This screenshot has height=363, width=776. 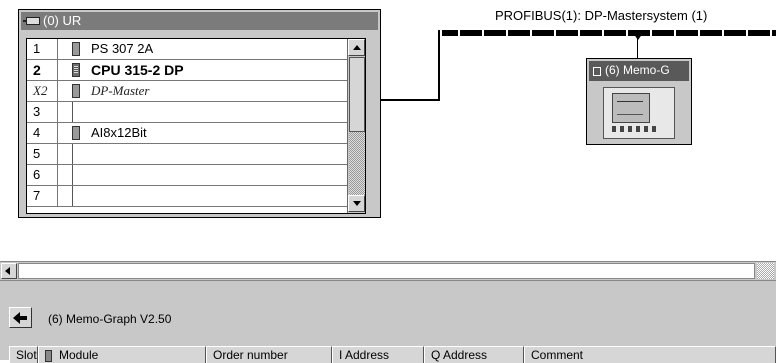 What do you see at coordinates (122, 354) in the screenshot?
I see `column-header-module: Module` at bounding box center [122, 354].